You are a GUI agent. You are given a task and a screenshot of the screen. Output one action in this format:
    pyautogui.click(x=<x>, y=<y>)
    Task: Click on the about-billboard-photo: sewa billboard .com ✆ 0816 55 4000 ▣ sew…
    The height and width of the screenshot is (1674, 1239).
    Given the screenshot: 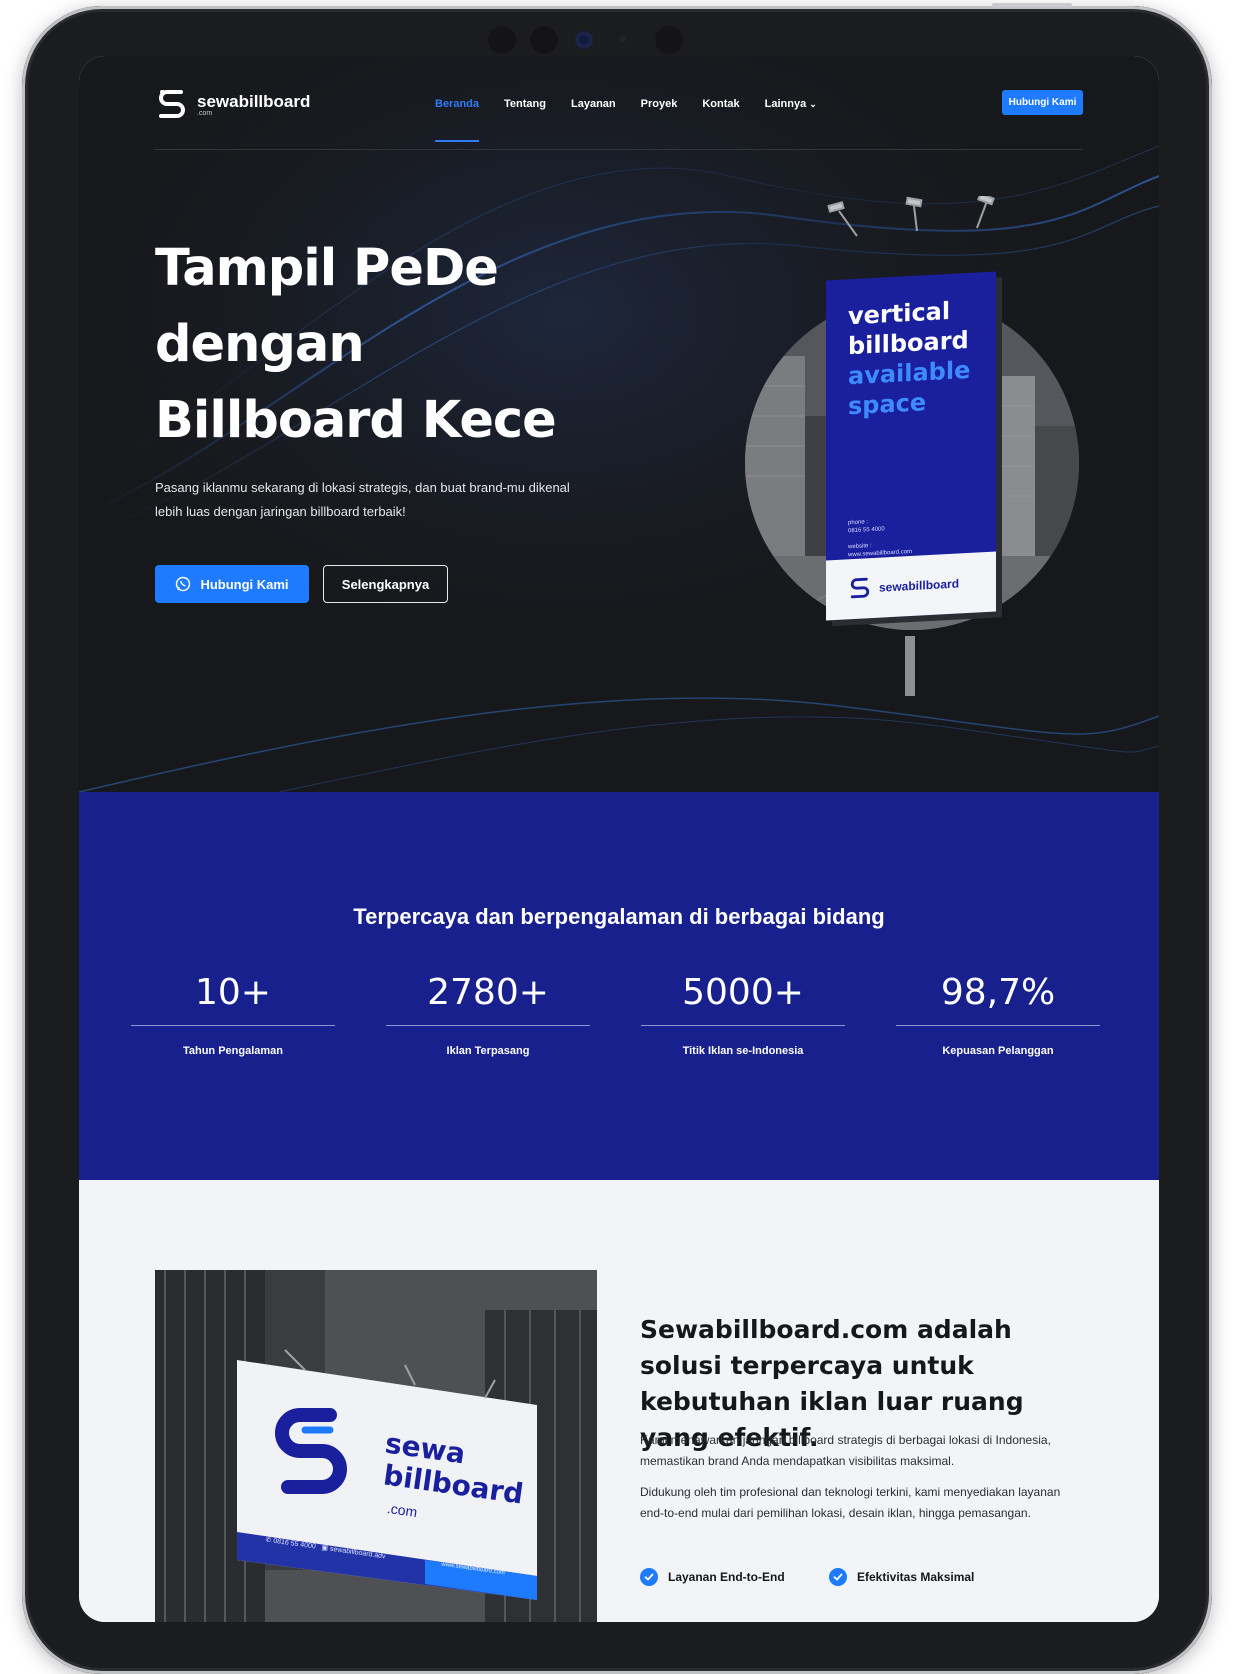 What is the action you would take?
    pyautogui.click(x=376, y=1446)
    